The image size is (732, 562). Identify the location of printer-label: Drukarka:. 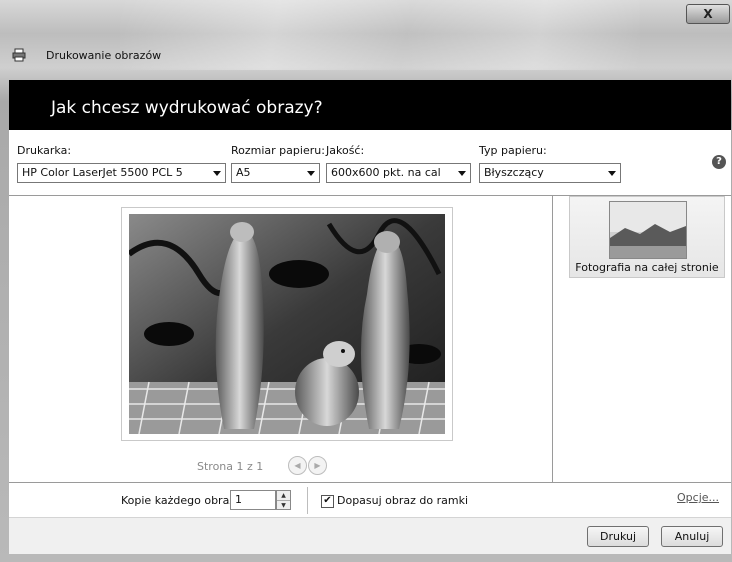
(44, 150).